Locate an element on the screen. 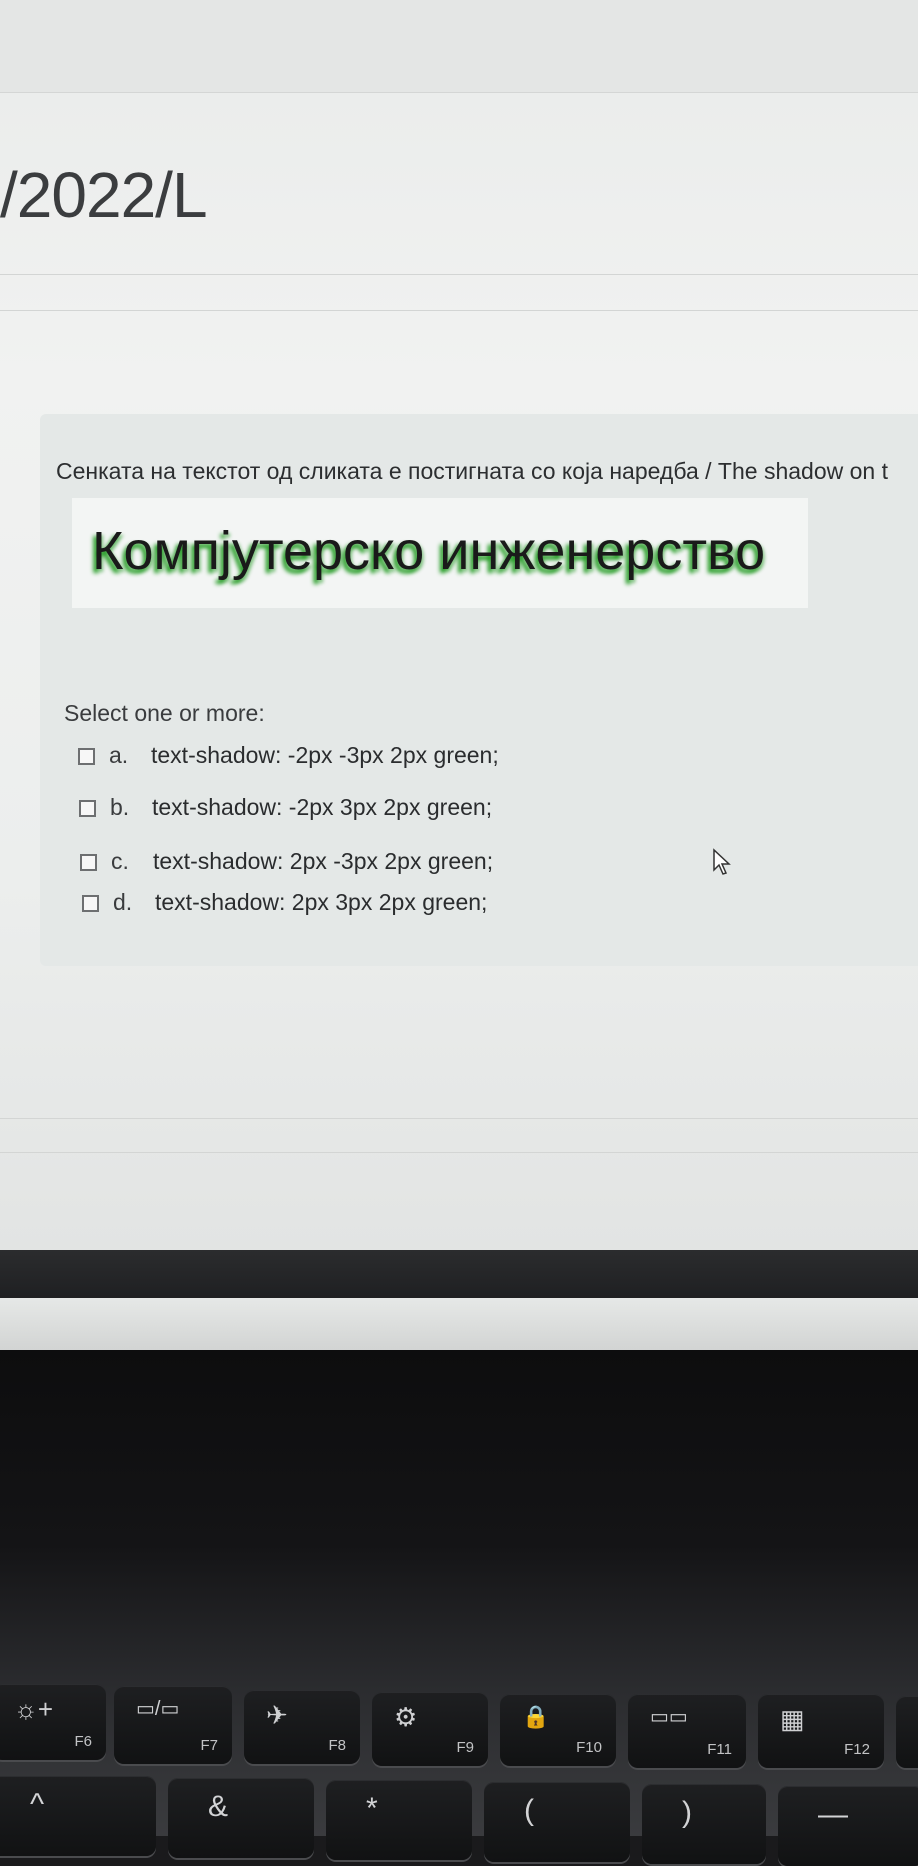 This screenshot has height=1866, width=918. select-label: Select one or more: is located at coordinates (164, 713).